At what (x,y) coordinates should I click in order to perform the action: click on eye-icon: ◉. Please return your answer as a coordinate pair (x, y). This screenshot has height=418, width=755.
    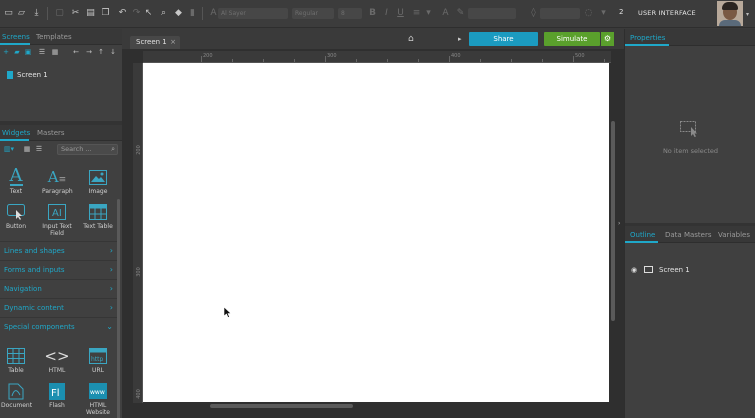
    Looking at the image, I should click on (634, 270).